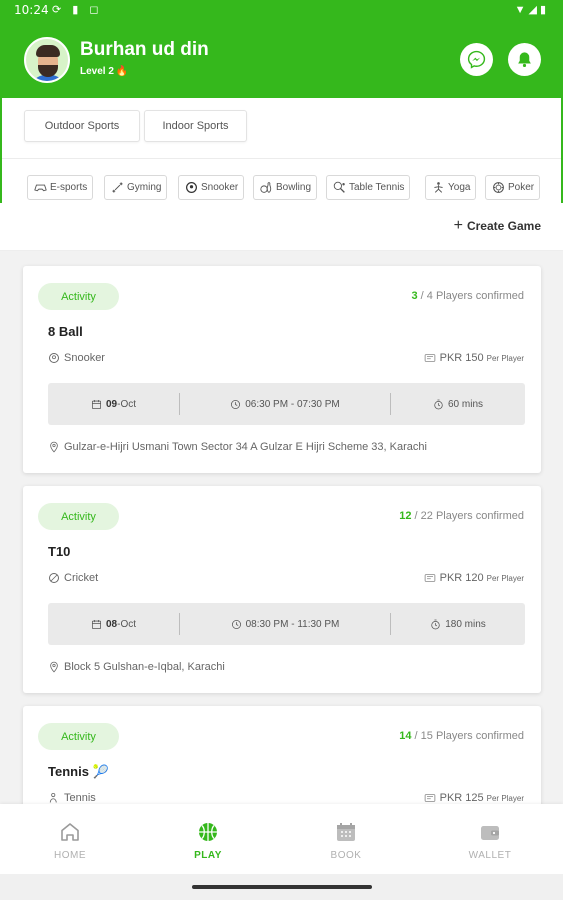 This screenshot has height=900, width=563. I want to click on game-schedule: 09 -Oct 06:30 PM - 07:30 PM 60 mins, so click(286, 404).